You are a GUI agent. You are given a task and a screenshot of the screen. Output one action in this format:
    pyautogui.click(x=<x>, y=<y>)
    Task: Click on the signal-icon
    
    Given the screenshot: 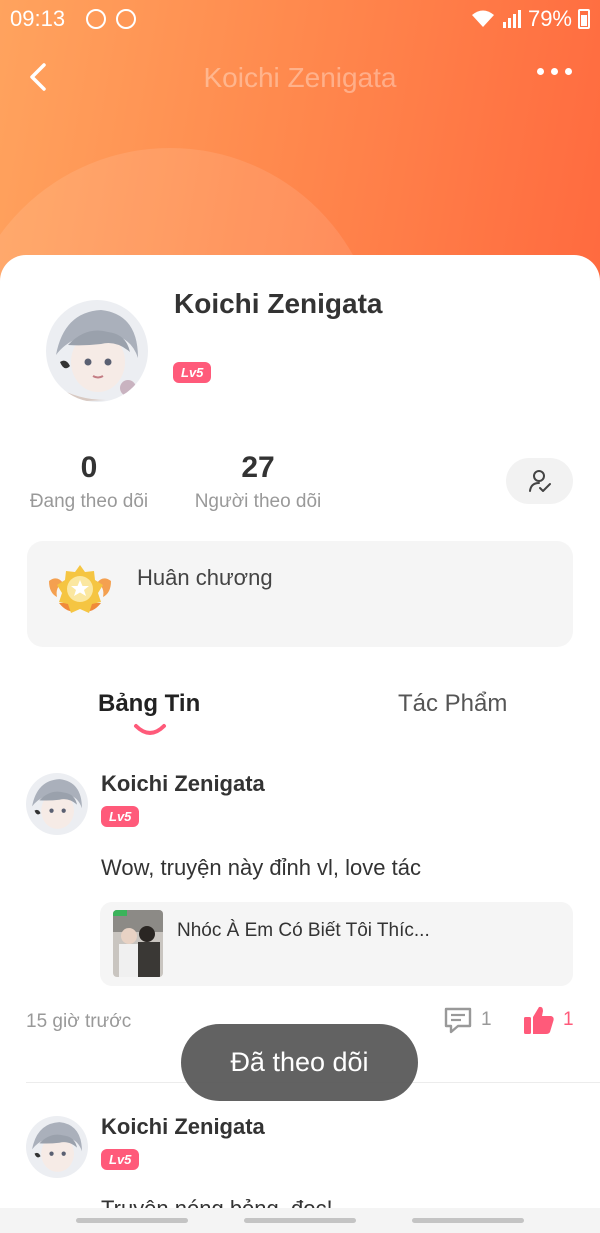 What is the action you would take?
    pyautogui.click(x=511, y=19)
    